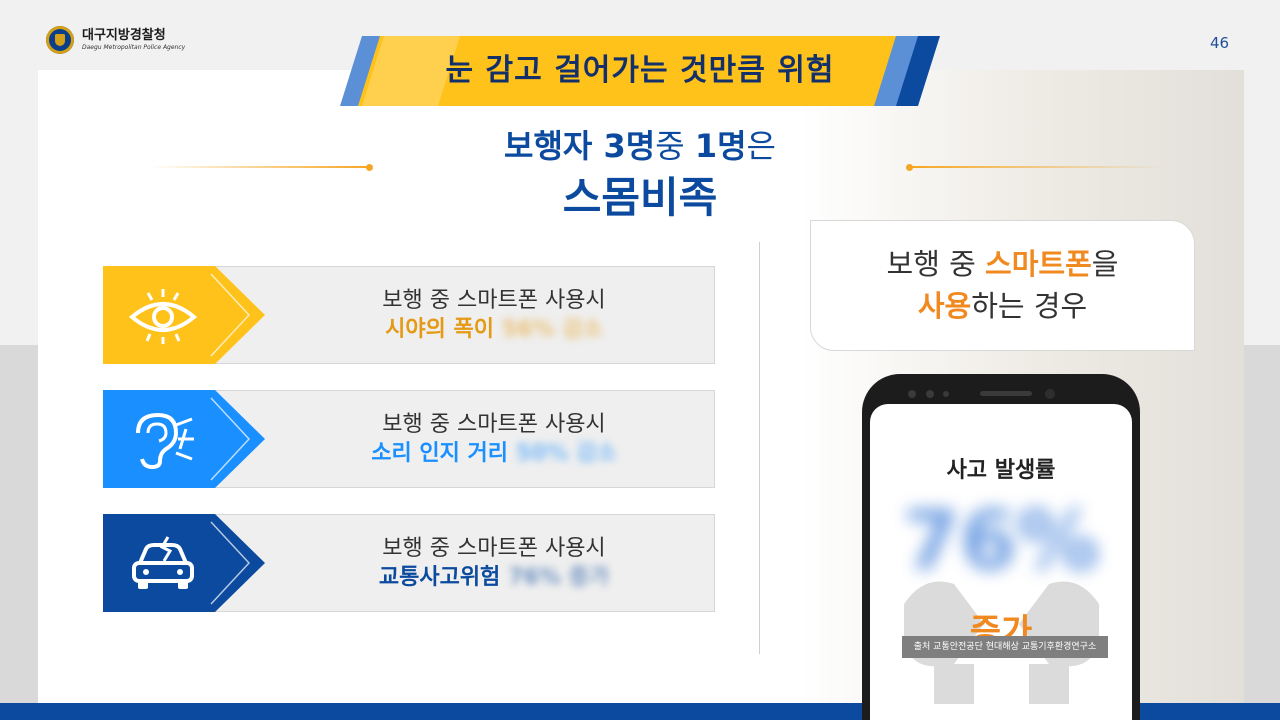  Describe the element at coordinates (566, 453) in the screenshot. I see `stat-hearing-value: 50% 감소` at that location.